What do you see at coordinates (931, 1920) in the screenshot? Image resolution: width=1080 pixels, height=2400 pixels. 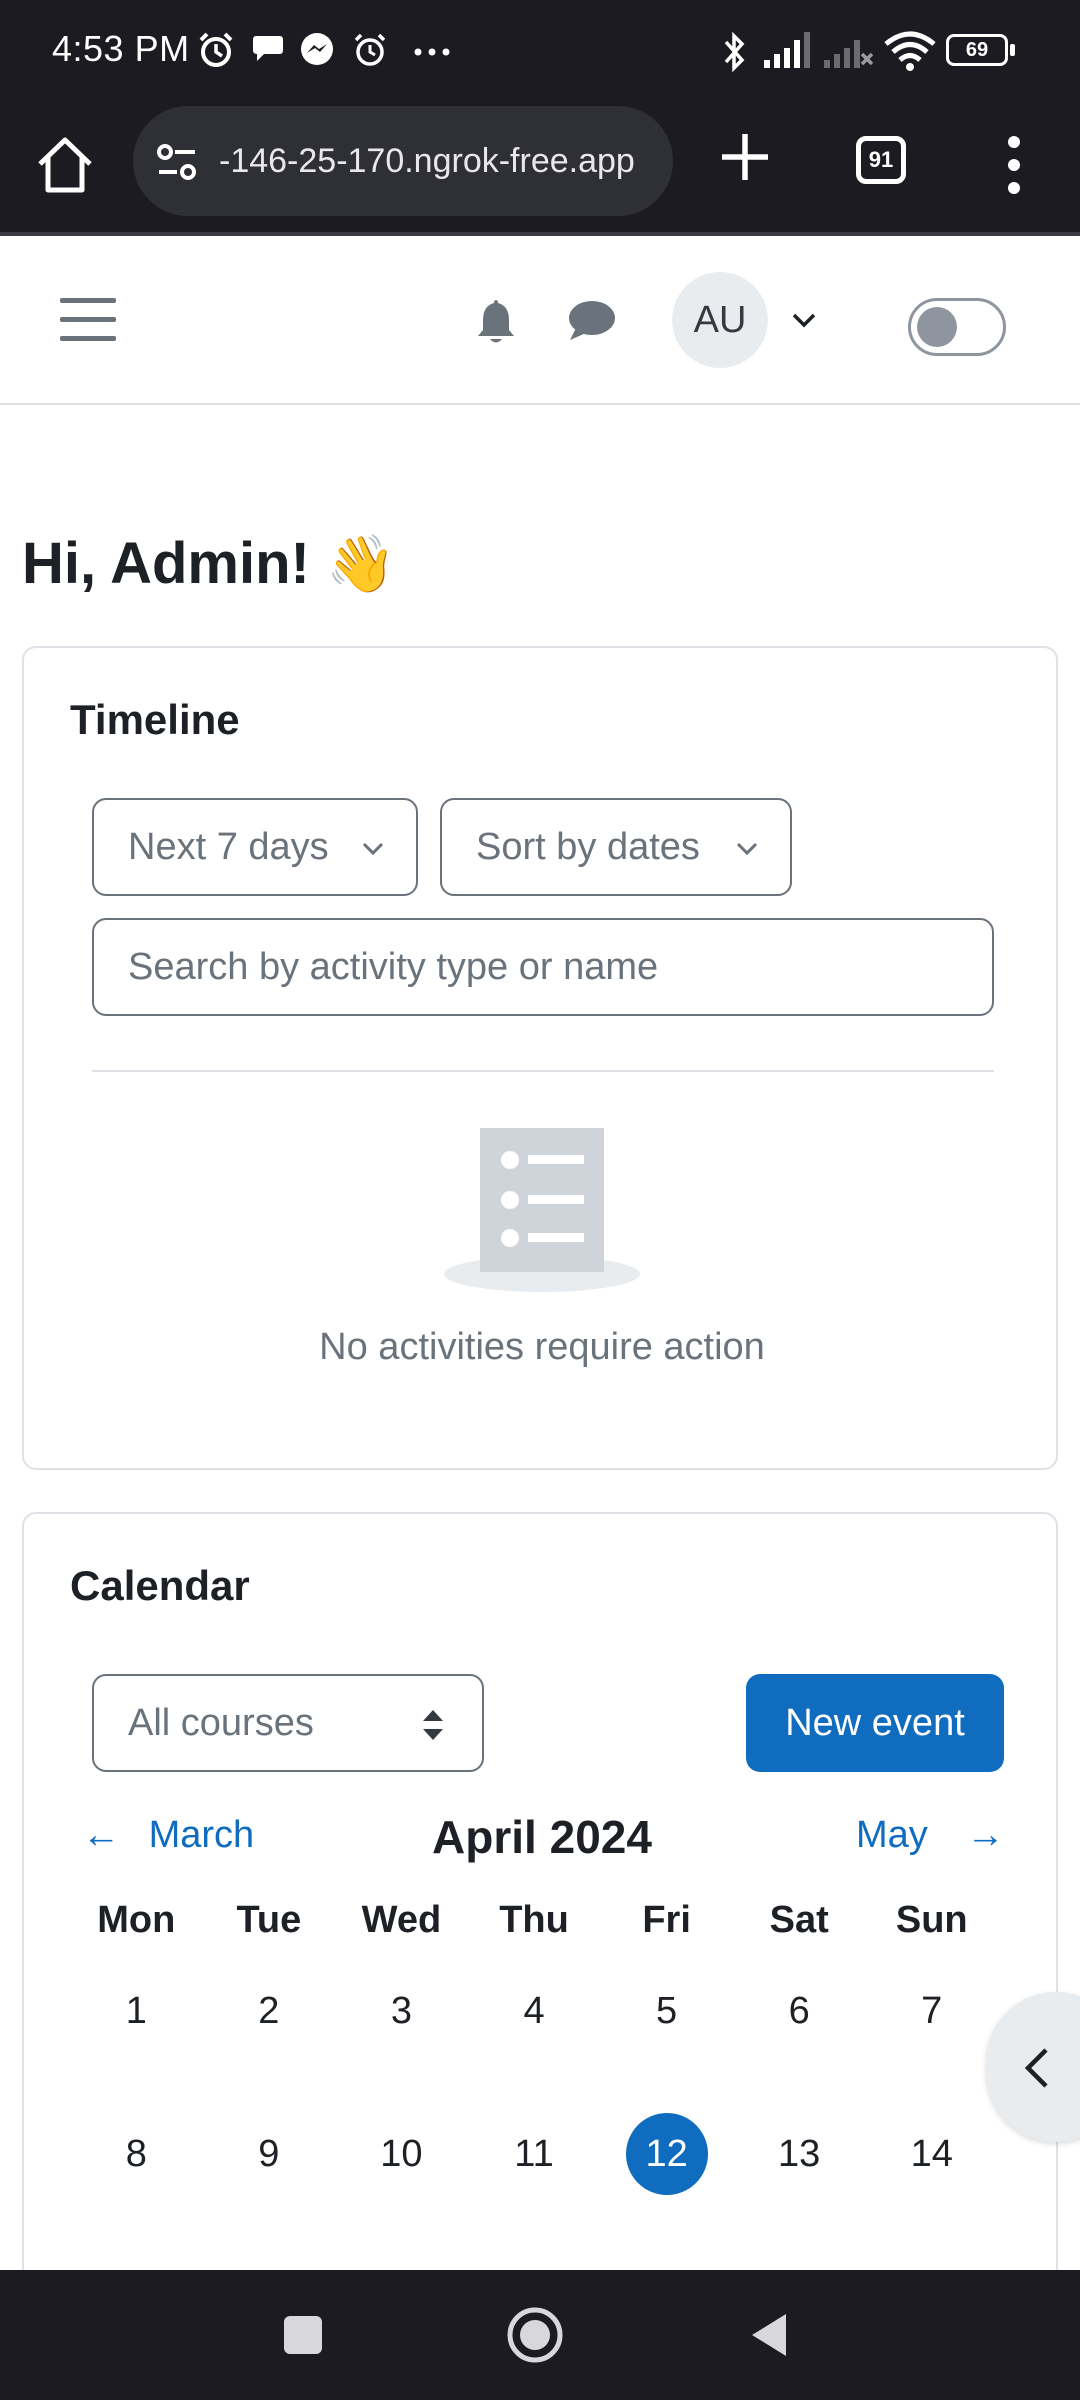 I see `weekday-label: Sun` at bounding box center [931, 1920].